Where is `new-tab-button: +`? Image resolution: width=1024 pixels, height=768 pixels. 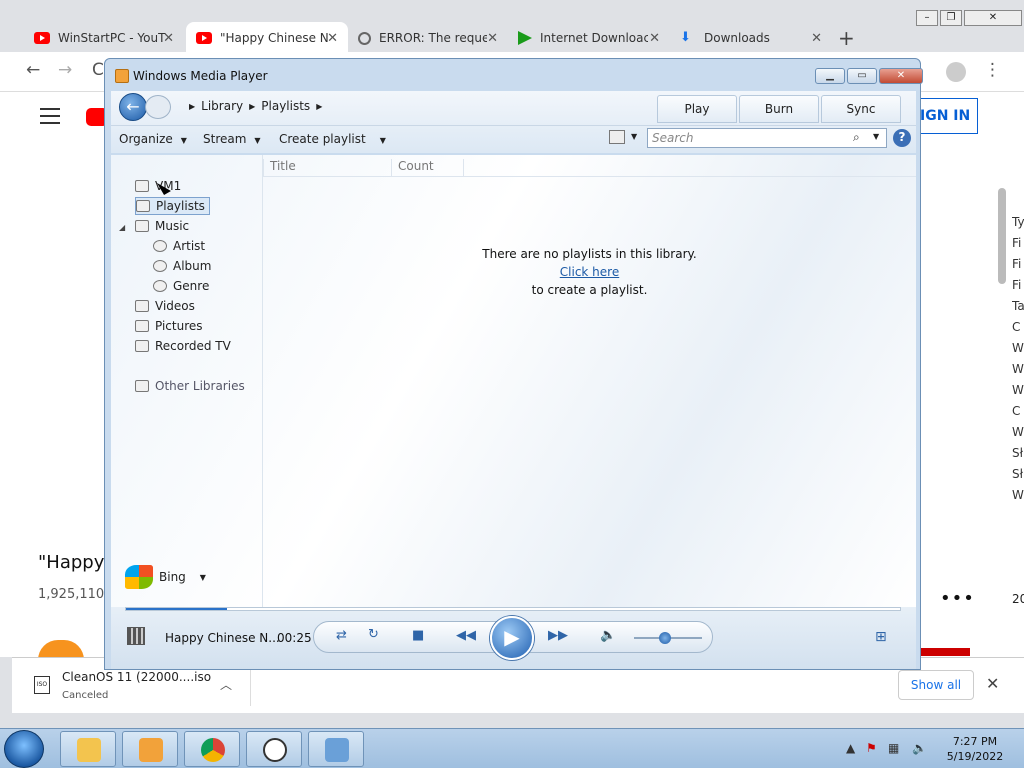 new-tab-button: + is located at coordinates (846, 38).